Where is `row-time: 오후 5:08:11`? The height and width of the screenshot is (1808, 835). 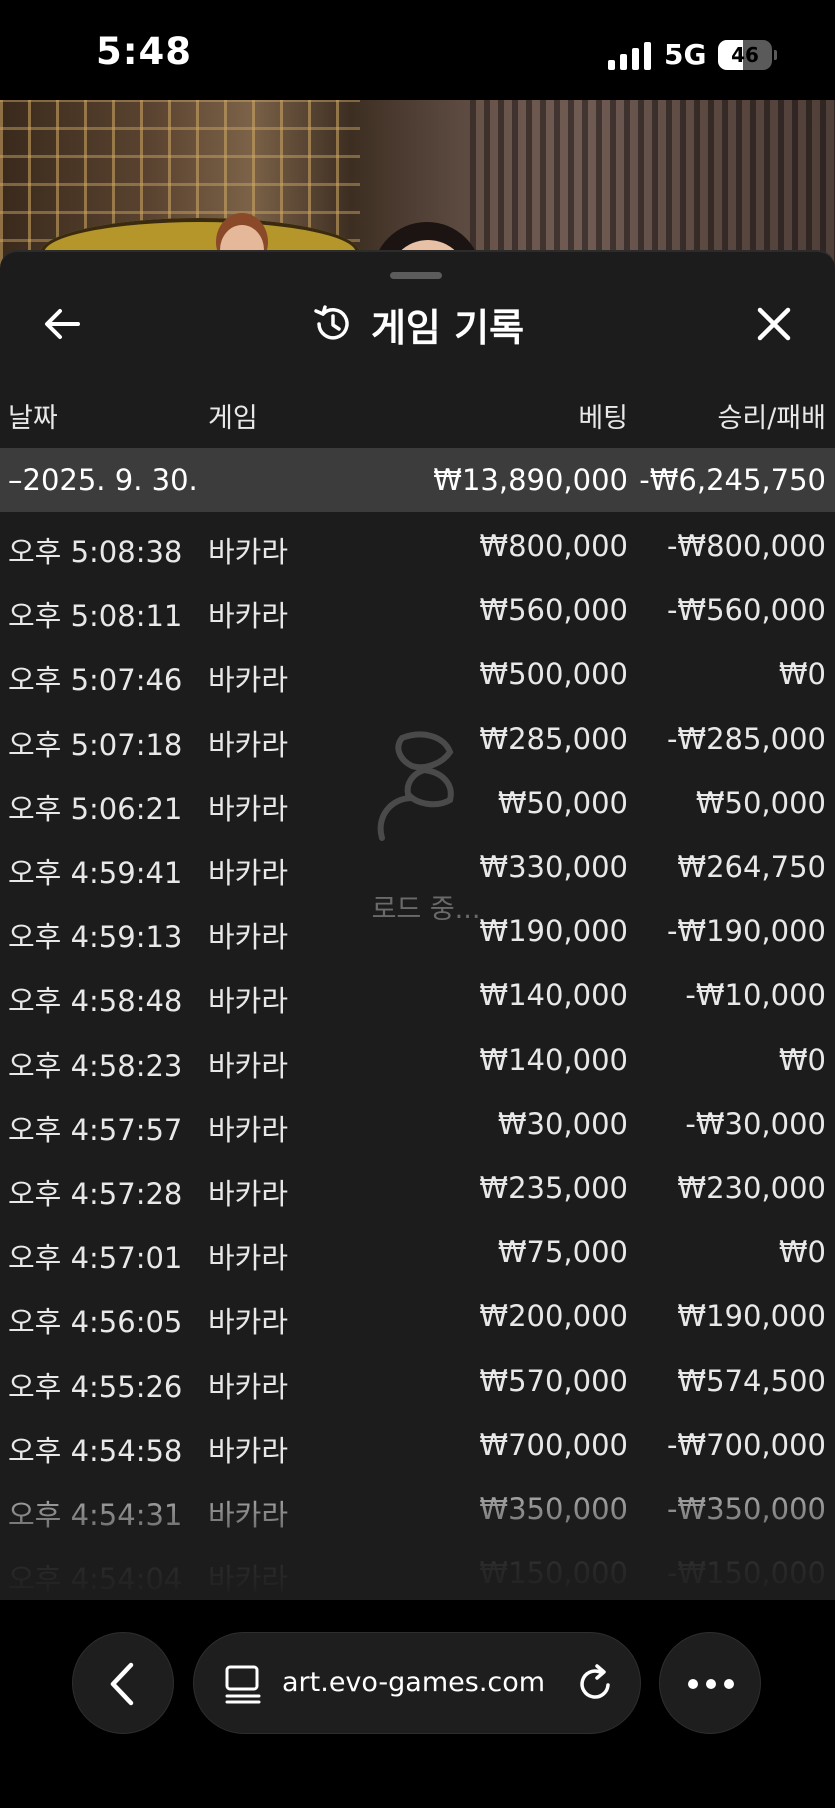 row-time: 오후 5:08:11 is located at coordinates (95, 616).